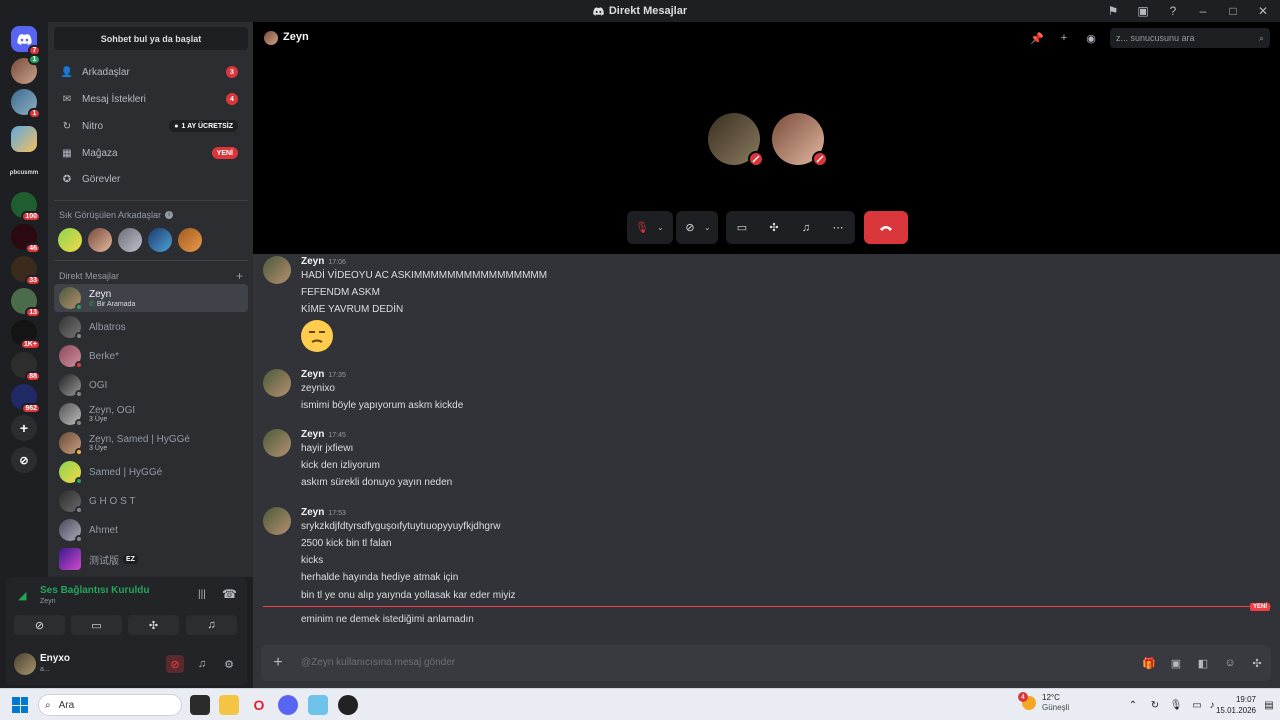 The image size is (1280, 720). Describe the element at coordinates (151, 126) in the screenshot. I see `nav-nitro: ↻ Nitro ● 1 AY ÜCRETSİZ` at that location.